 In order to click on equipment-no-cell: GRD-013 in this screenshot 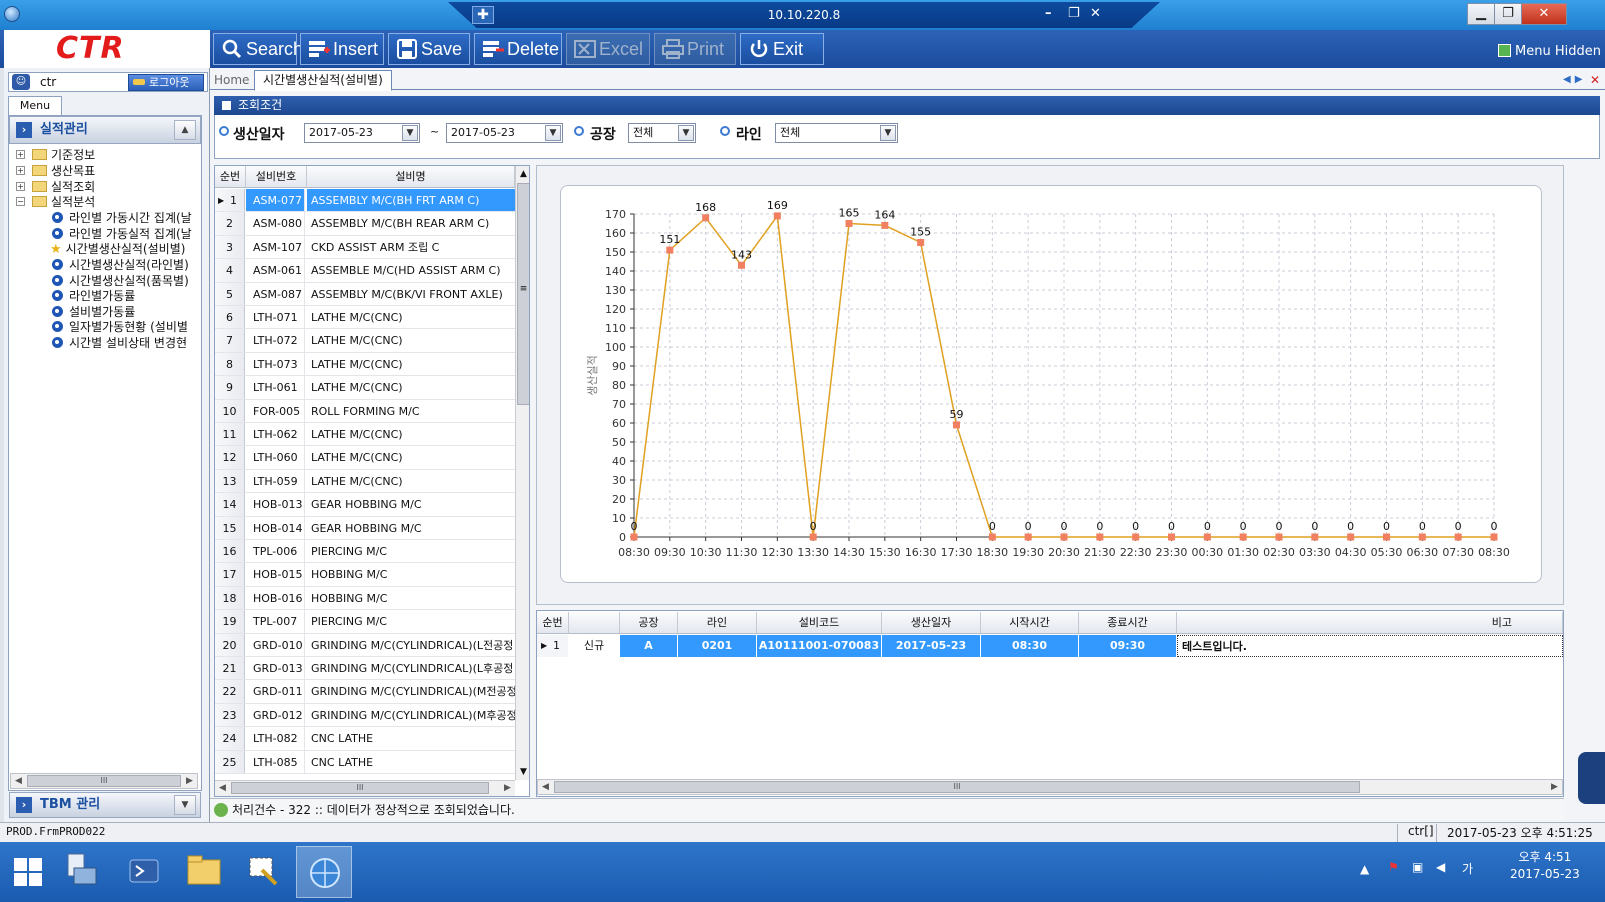, I will do `click(275, 668)`.